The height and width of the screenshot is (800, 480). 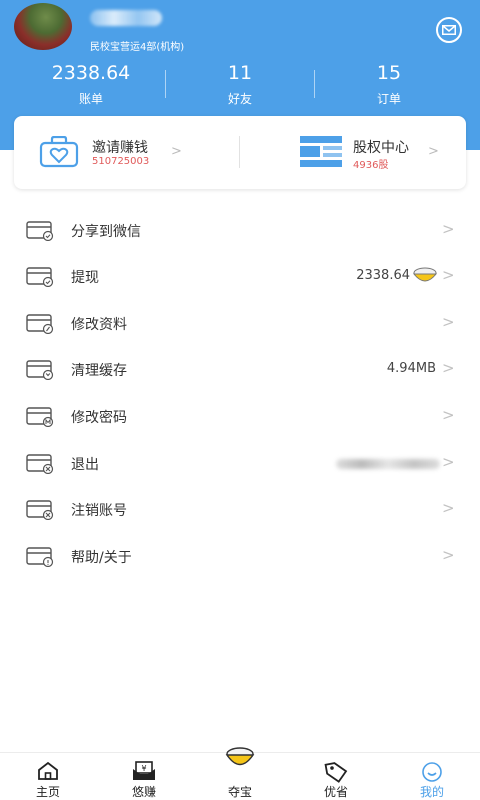 I want to click on smile-icon, so click(x=432, y=772).